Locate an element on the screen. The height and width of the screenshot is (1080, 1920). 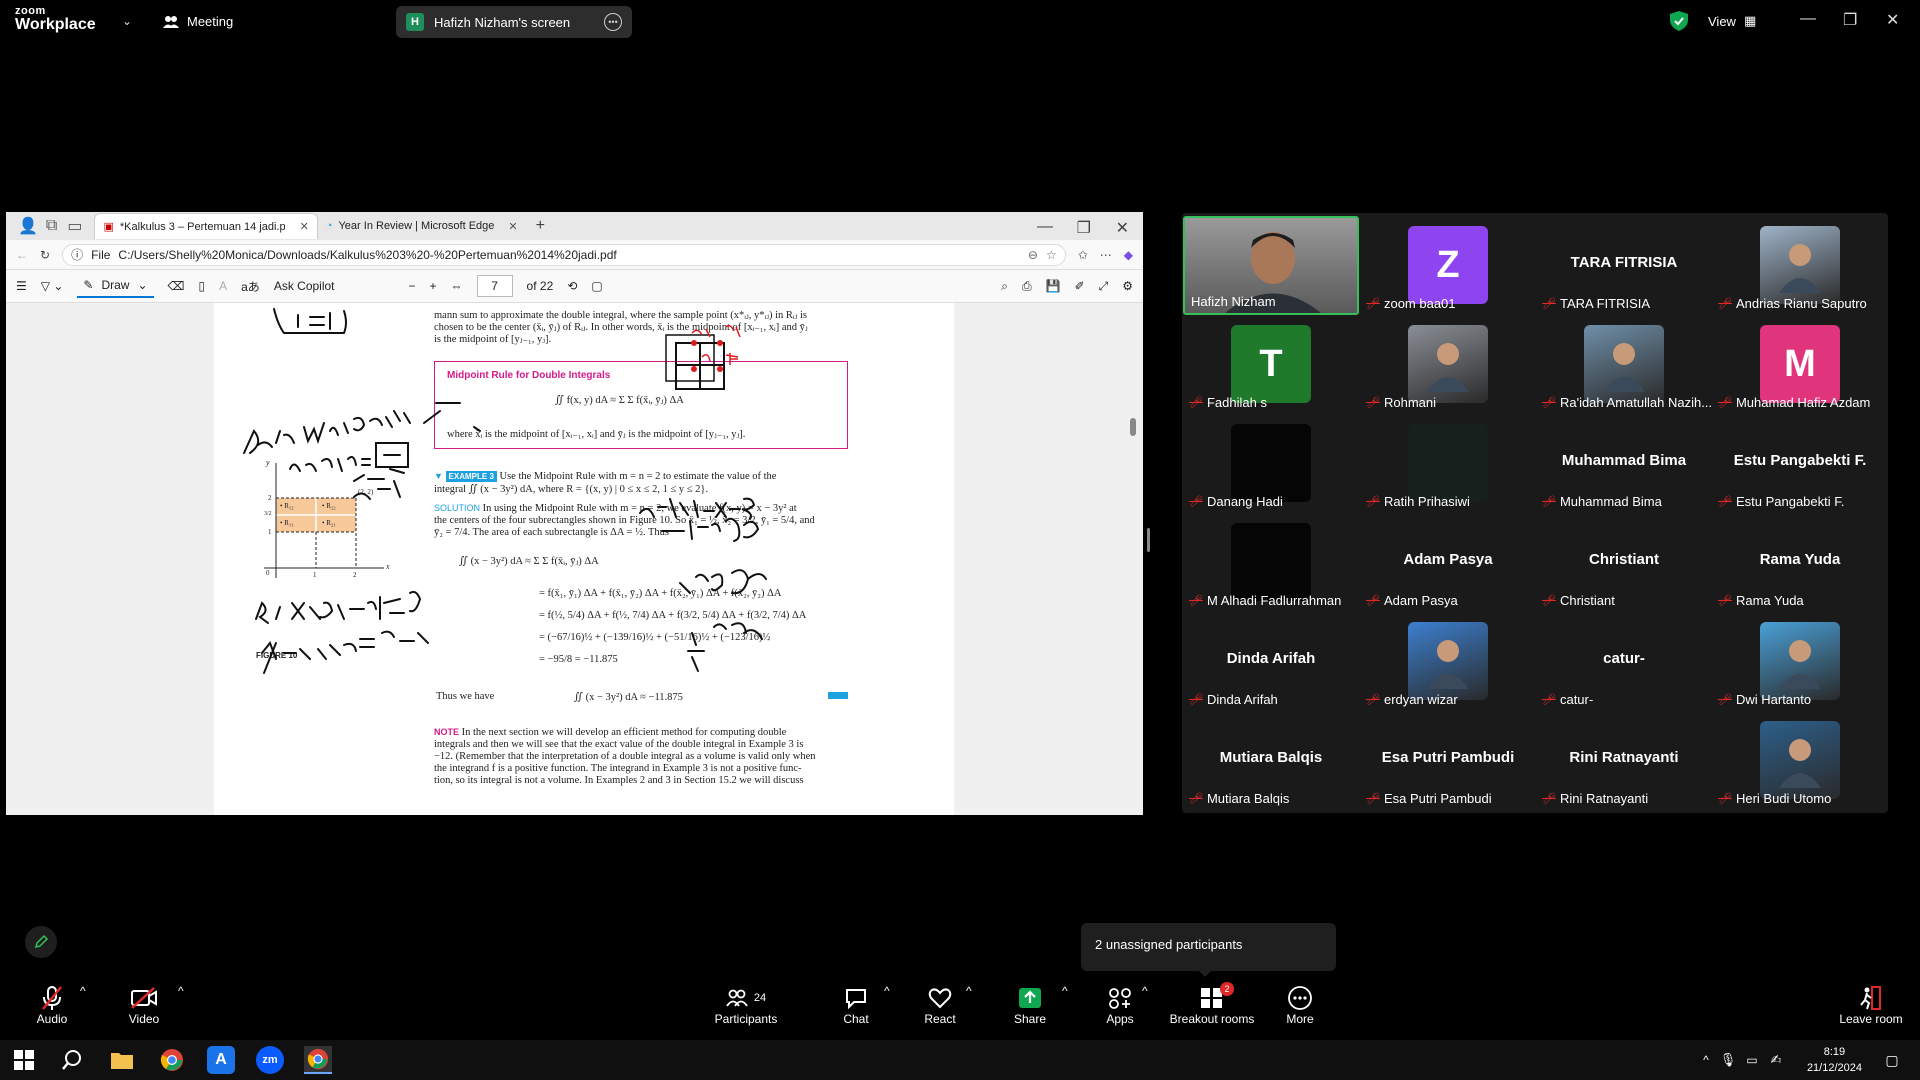
profile-icon: 👤 is located at coordinates (28, 226).